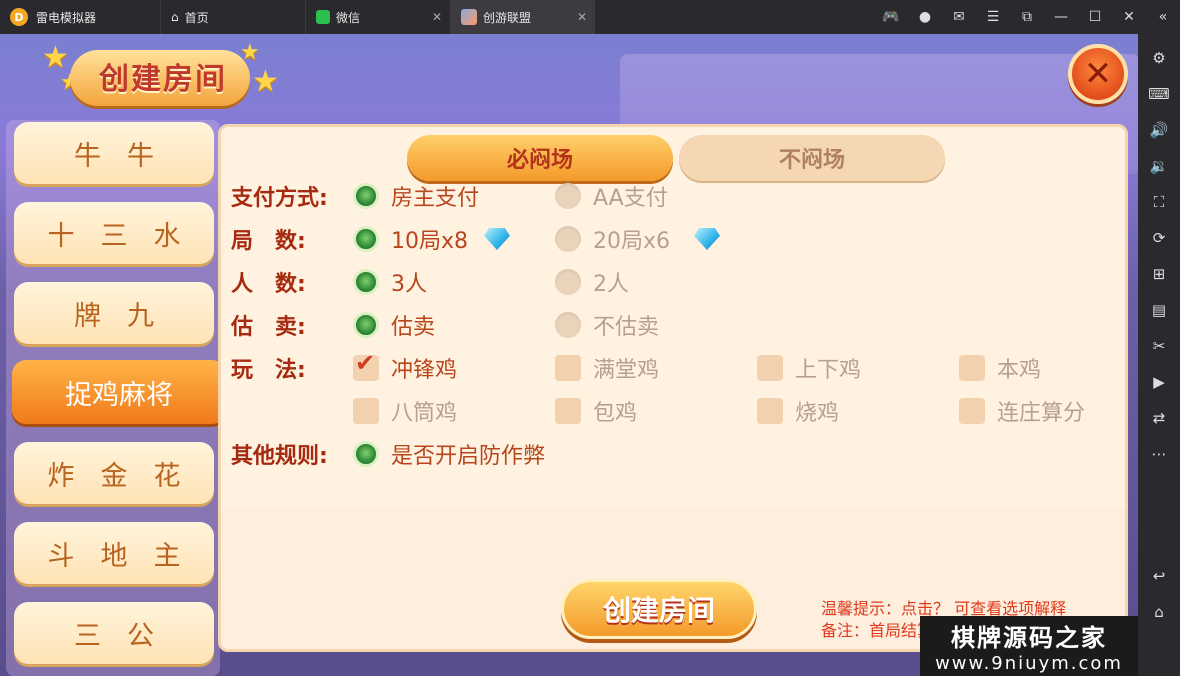 The height and width of the screenshot is (676, 1180). I want to click on option-shaoji: 烧鸡, so click(798, 411).